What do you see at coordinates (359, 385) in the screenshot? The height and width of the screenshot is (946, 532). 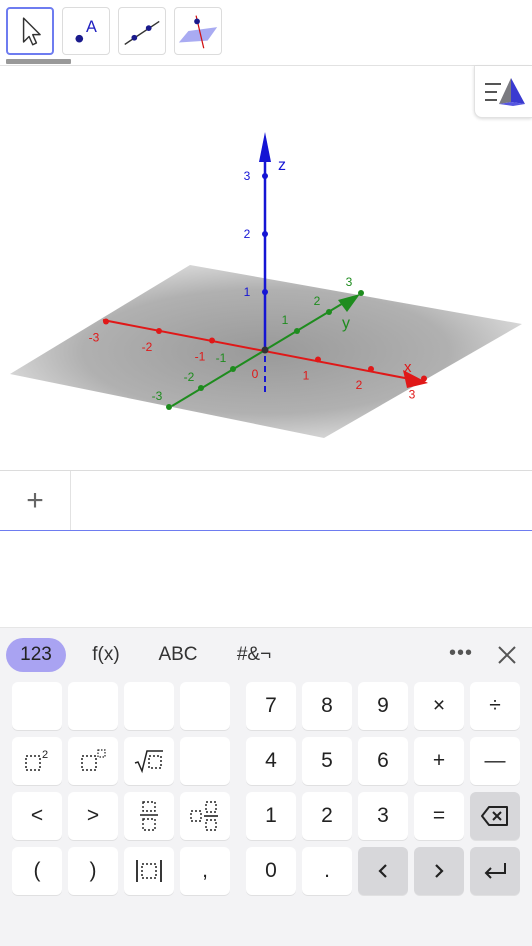 I see `x-axis-tick-label: 2` at bounding box center [359, 385].